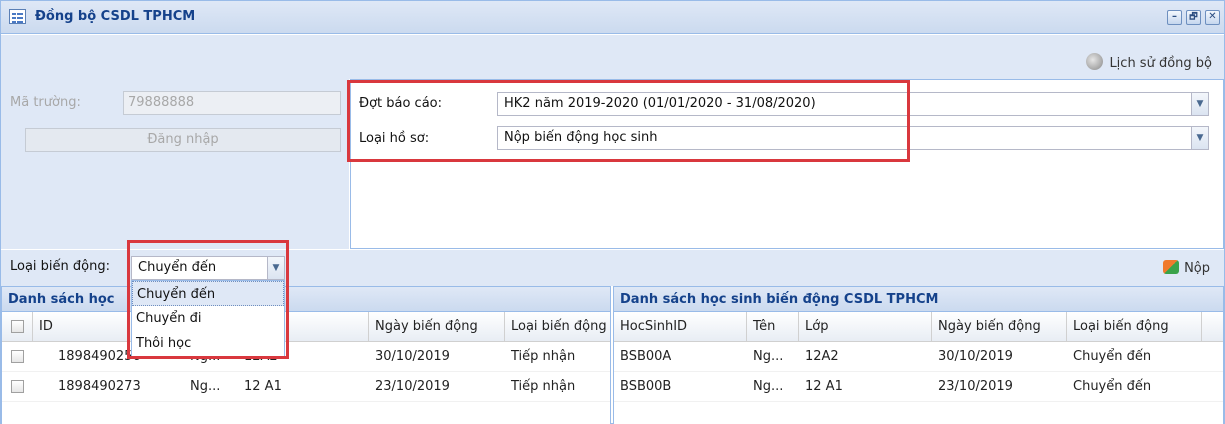  Describe the element at coordinates (183, 140) in the screenshot. I see `login-button: Đăng nhập` at that location.